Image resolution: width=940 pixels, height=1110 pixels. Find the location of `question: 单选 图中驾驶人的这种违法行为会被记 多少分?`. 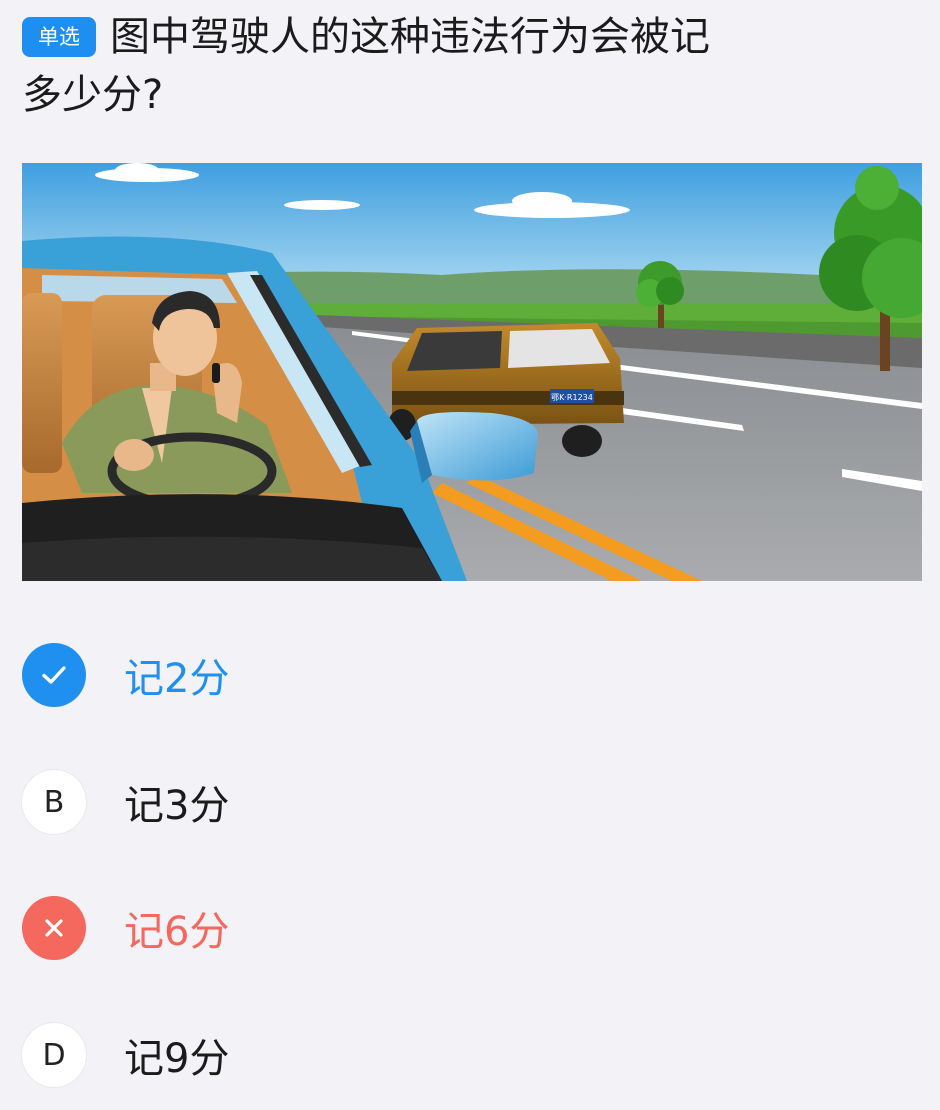

question: 单选 图中驾驶人的这种违法行为会被记 多少分? is located at coordinates (462, 66).